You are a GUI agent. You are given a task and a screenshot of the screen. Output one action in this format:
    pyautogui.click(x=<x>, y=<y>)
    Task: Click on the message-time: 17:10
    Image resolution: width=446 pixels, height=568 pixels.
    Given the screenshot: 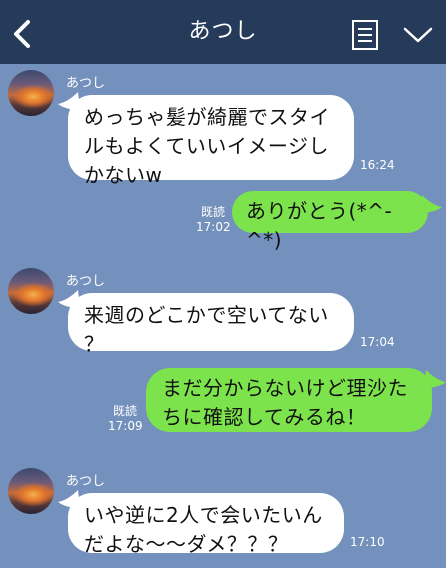 What is the action you would take?
    pyautogui.click(x=367, y=542)
    